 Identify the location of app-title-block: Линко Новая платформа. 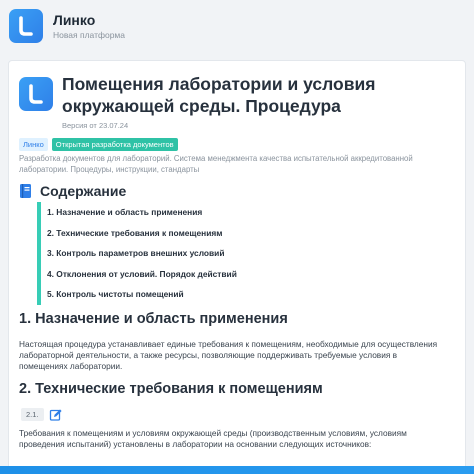
(89, 26).